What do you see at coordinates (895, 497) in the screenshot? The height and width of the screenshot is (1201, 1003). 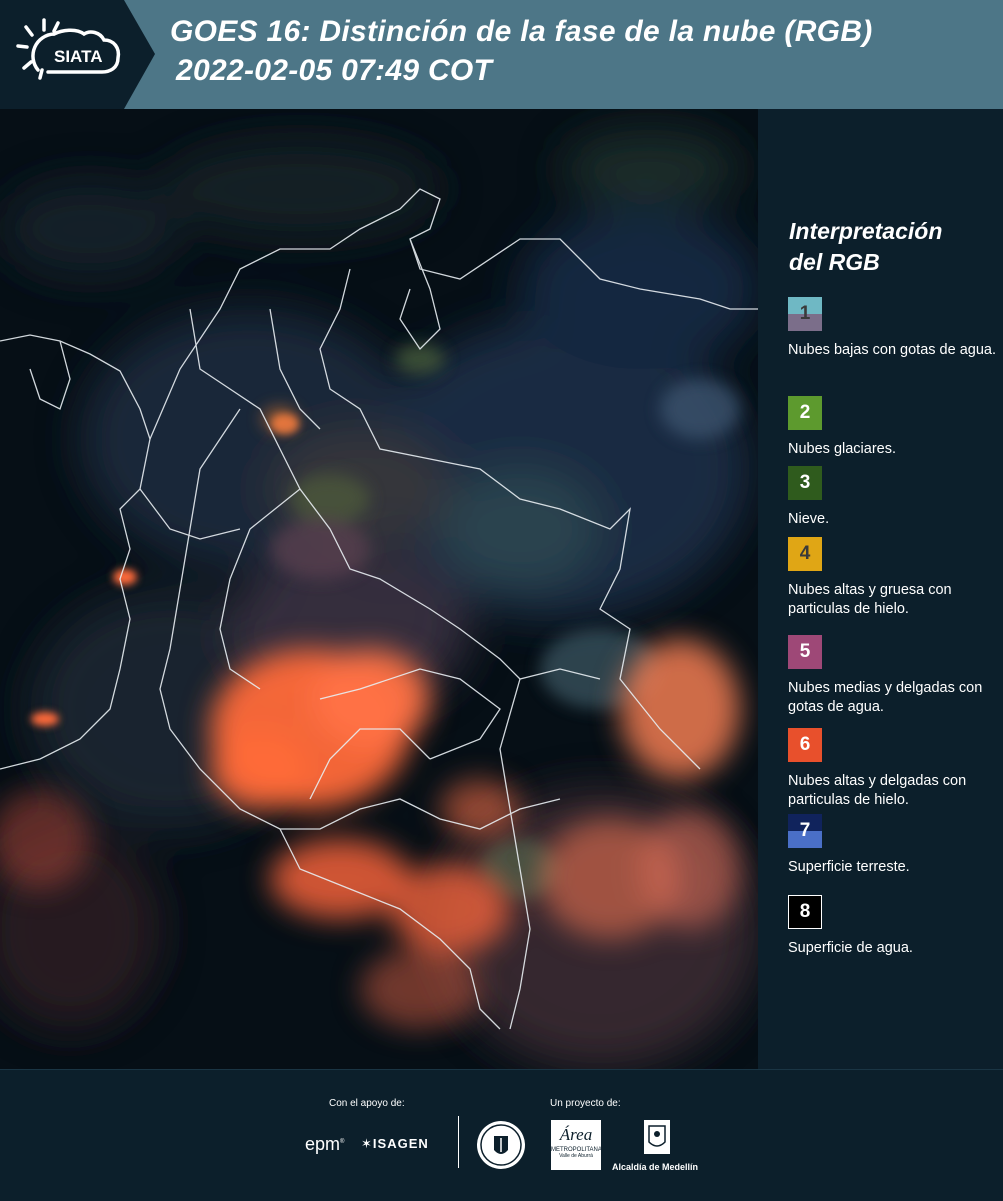 I see `legend-item: 3 Nieve.` at bounding box center [895, 497].